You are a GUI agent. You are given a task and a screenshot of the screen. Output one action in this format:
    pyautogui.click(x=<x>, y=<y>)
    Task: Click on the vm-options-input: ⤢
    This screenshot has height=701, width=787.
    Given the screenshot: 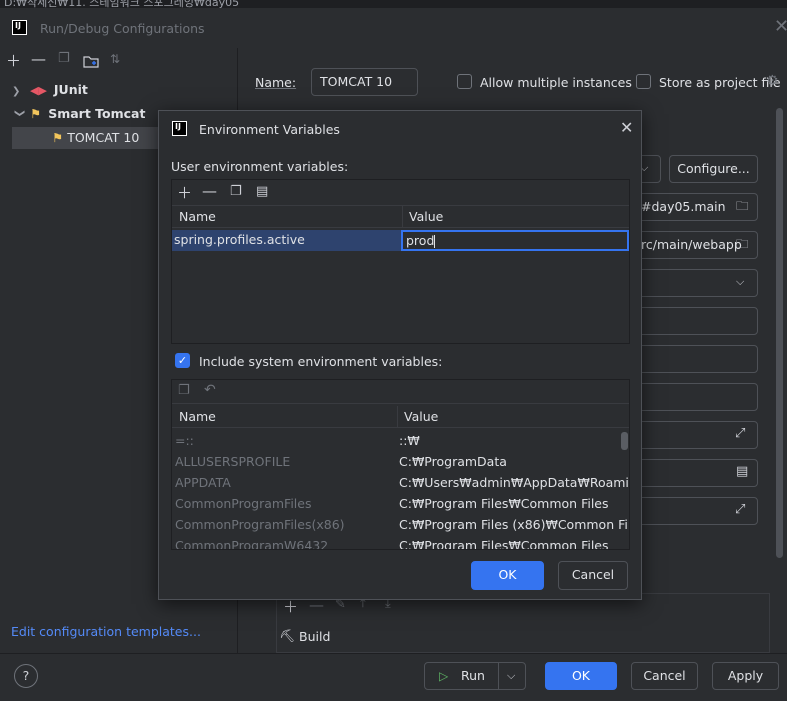 What is the action you would take?
    pyautogui.click(x=696, y=435)
    